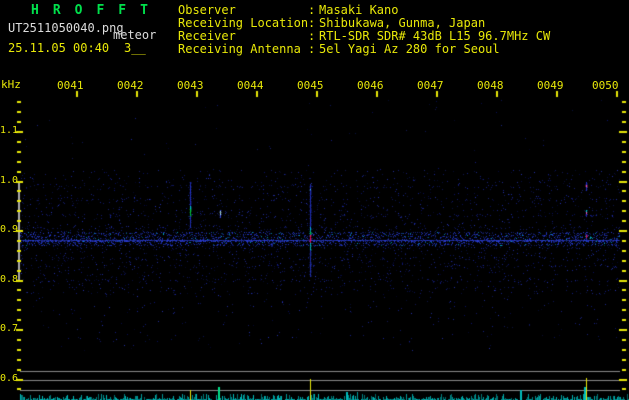 This screenshot has height=400, width=629. I want to click on x-tick-label: 0042, so click(130, 85).